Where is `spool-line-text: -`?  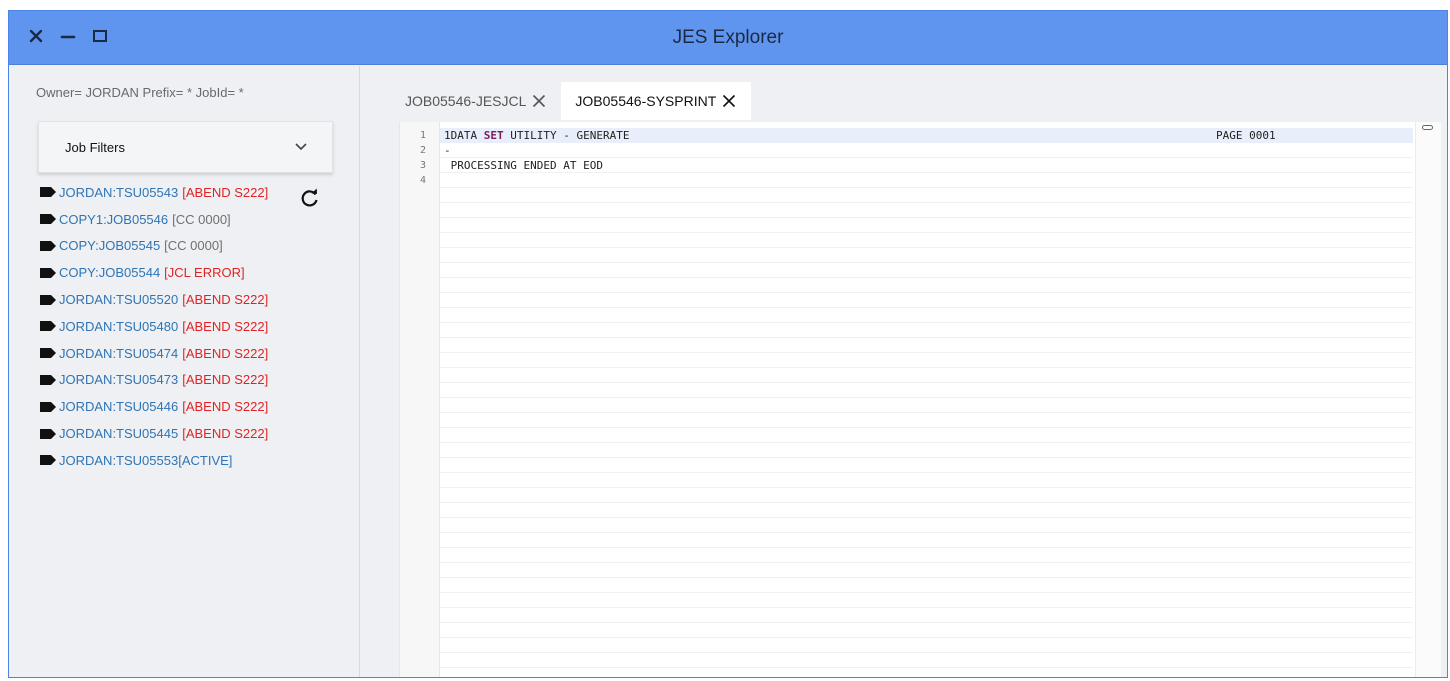
spool-line-text: - is located at coordinates (447, 150).